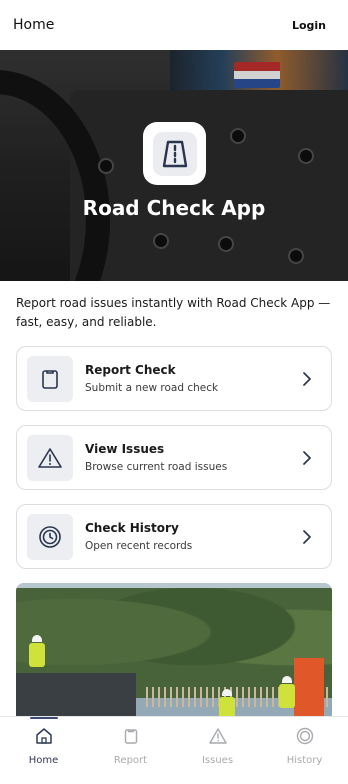  Describe the element at coordinates (304, 760) in the screenshot. I see `tab-label: History` at that location.